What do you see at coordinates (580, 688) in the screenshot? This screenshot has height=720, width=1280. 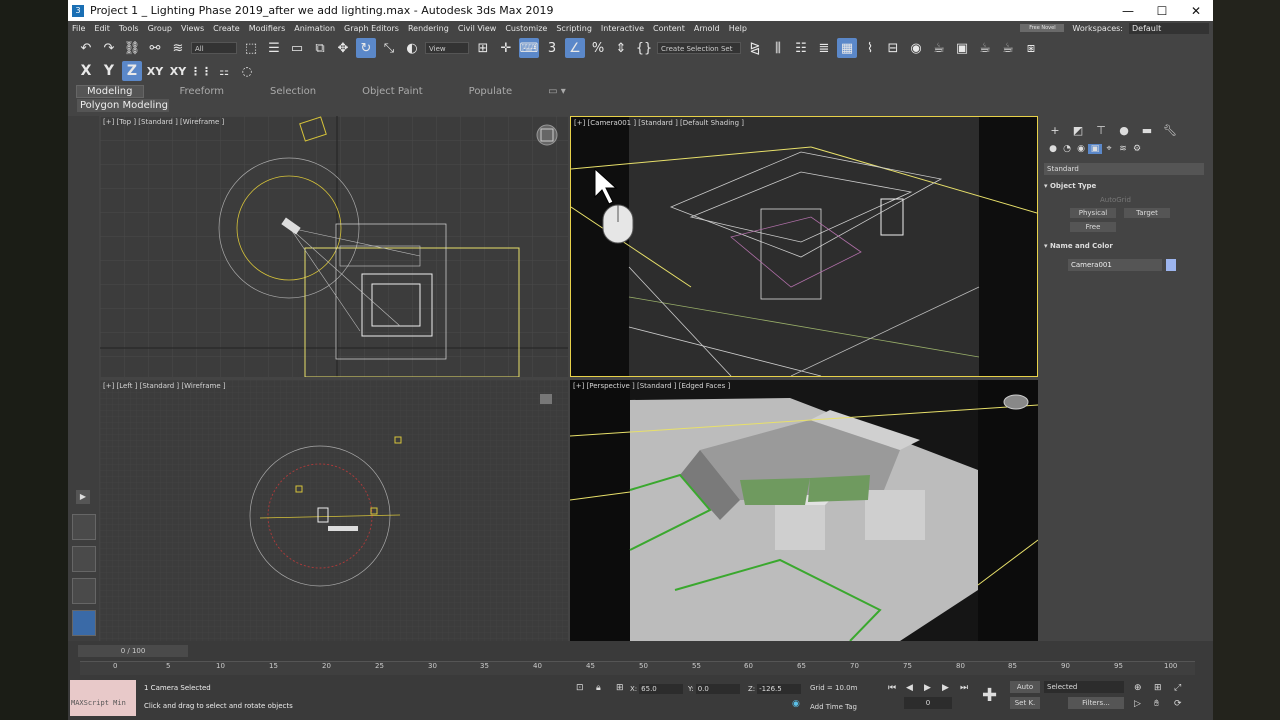 I see `isolate-icon: ⊡` at bounding box center [580, 688].